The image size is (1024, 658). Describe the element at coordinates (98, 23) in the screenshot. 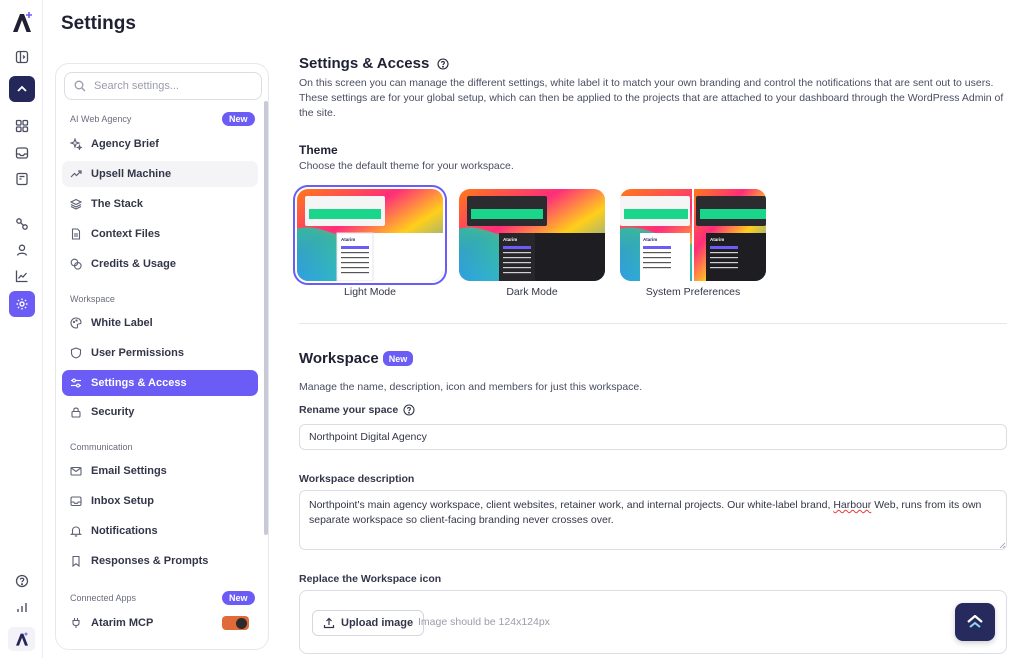

I see `page-title: Settings` at that location.